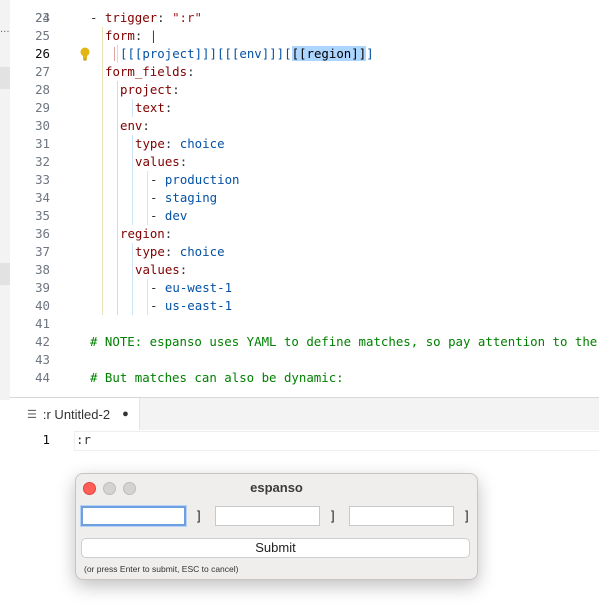 This screenshot has height=609, width=599. What do you see at coordinates (5, 200) in the screenshot?
I see `activity-strip` at bounding box center [5, 200].